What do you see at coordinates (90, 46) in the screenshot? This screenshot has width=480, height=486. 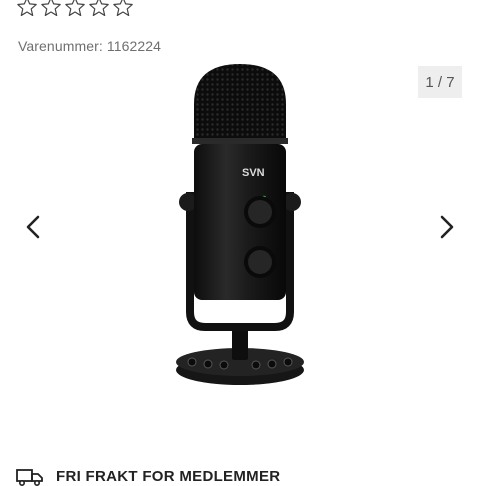 I see `product-sku: Varenummer: 1162224` at bounding box center [90, 46].